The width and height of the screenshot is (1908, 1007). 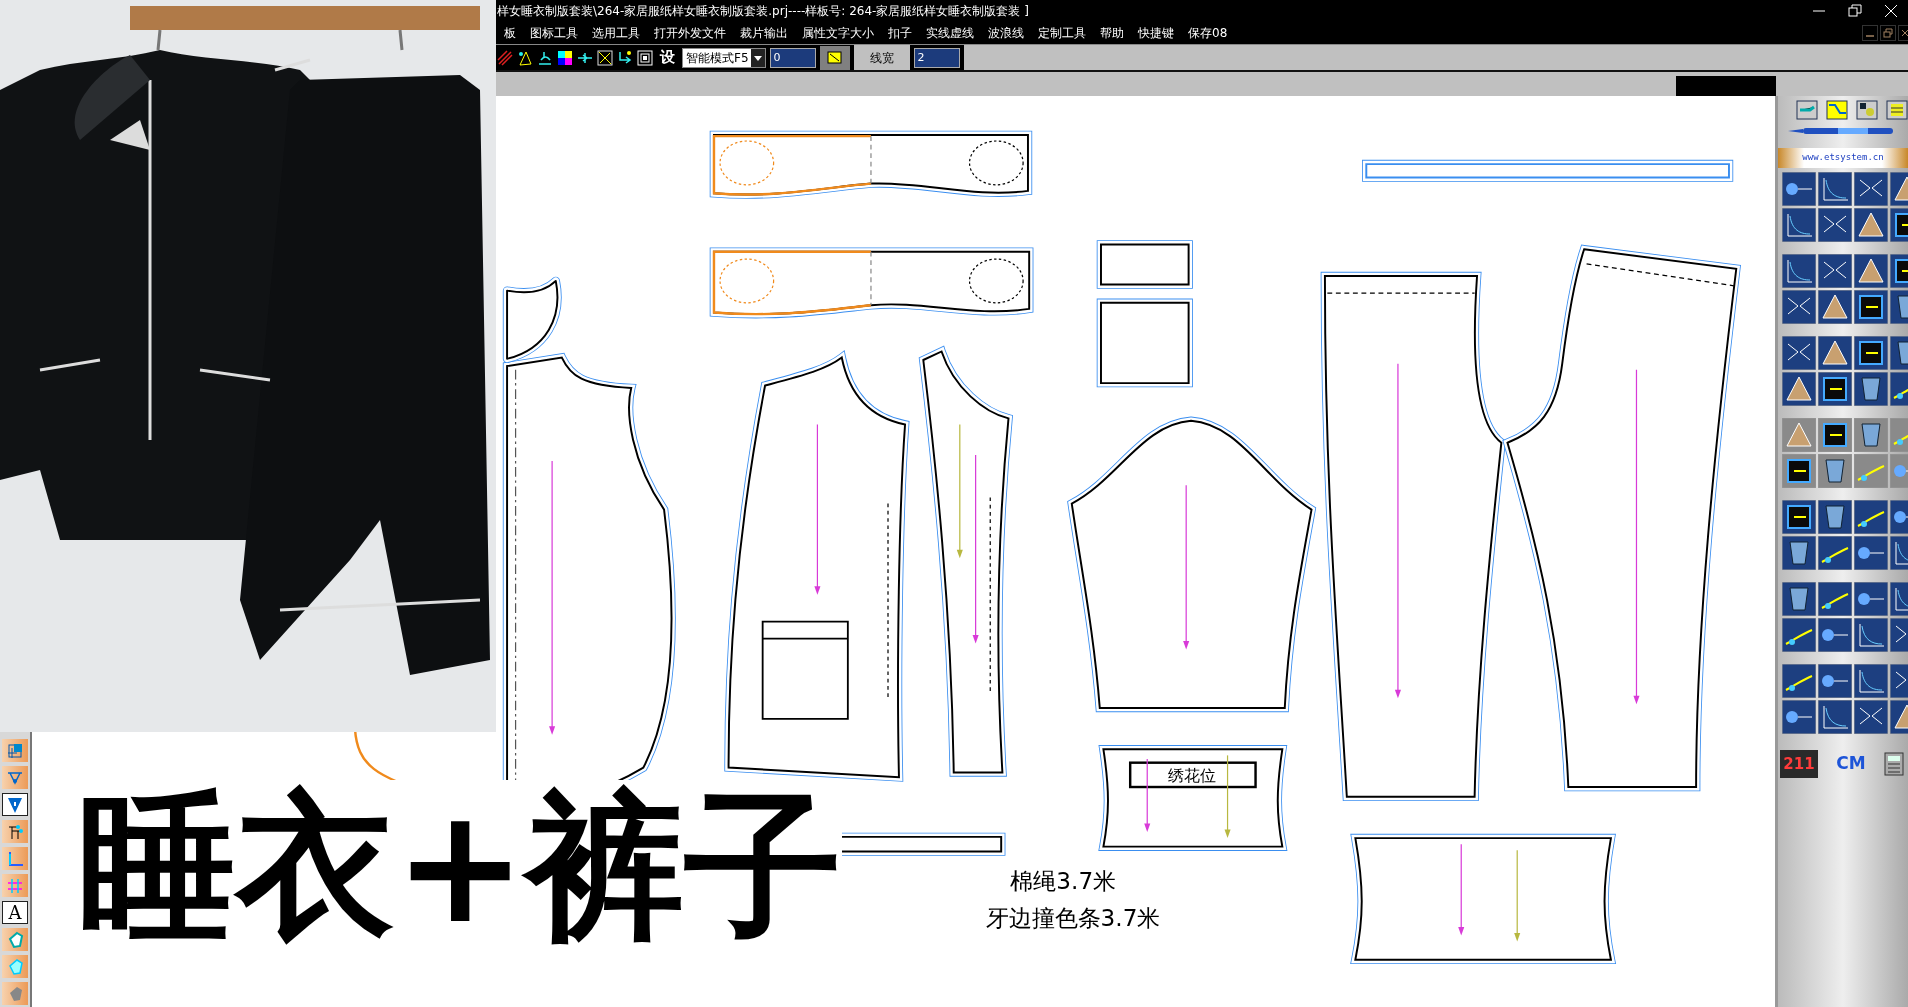 I want to click on value-field: 0, so click(x=792, y=57).